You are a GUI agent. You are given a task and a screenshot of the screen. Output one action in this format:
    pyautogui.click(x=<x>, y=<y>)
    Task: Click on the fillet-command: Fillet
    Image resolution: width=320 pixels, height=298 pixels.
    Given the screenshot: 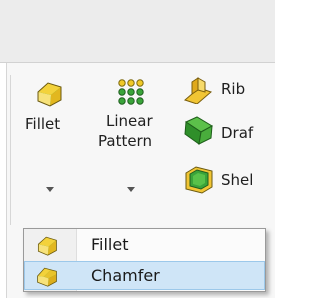 What is the action you would take?
    pyautogui.click(x=51, y=148)
    